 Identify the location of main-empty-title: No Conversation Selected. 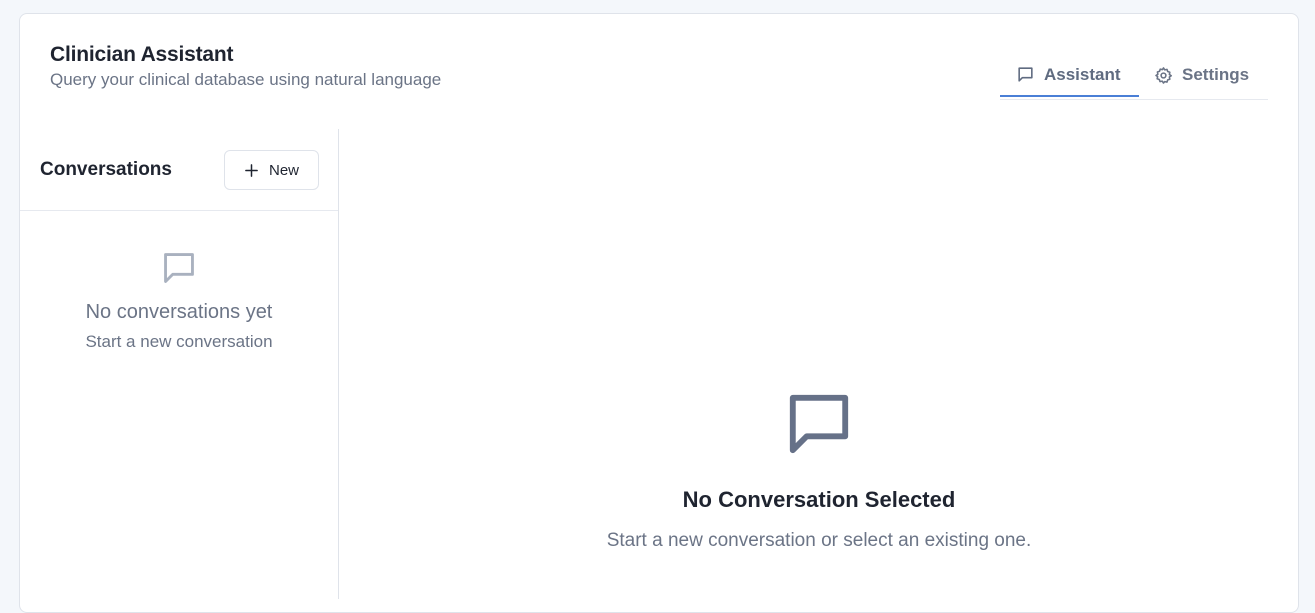
(819, 499).